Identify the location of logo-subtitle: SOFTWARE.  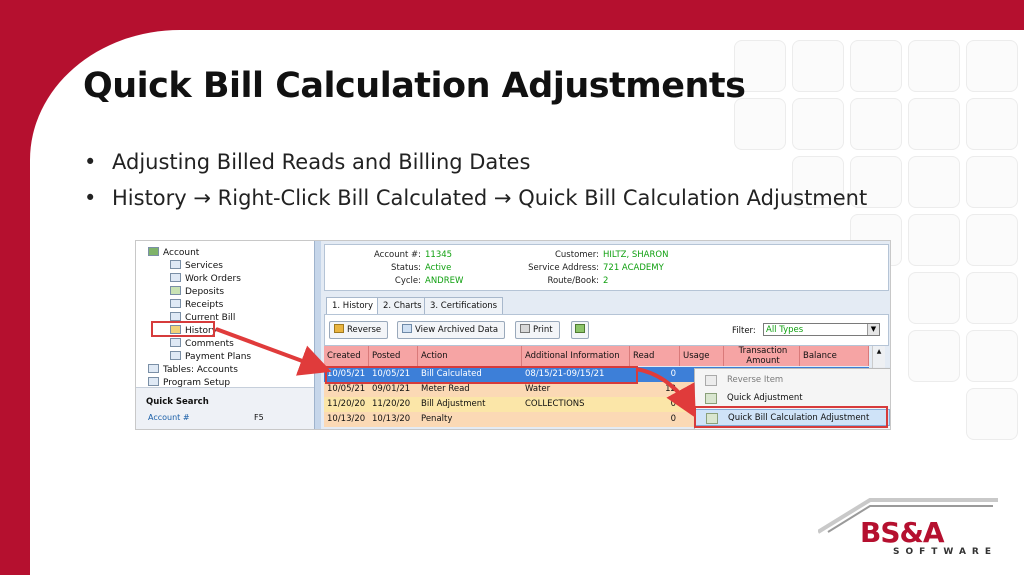
(945, 552).